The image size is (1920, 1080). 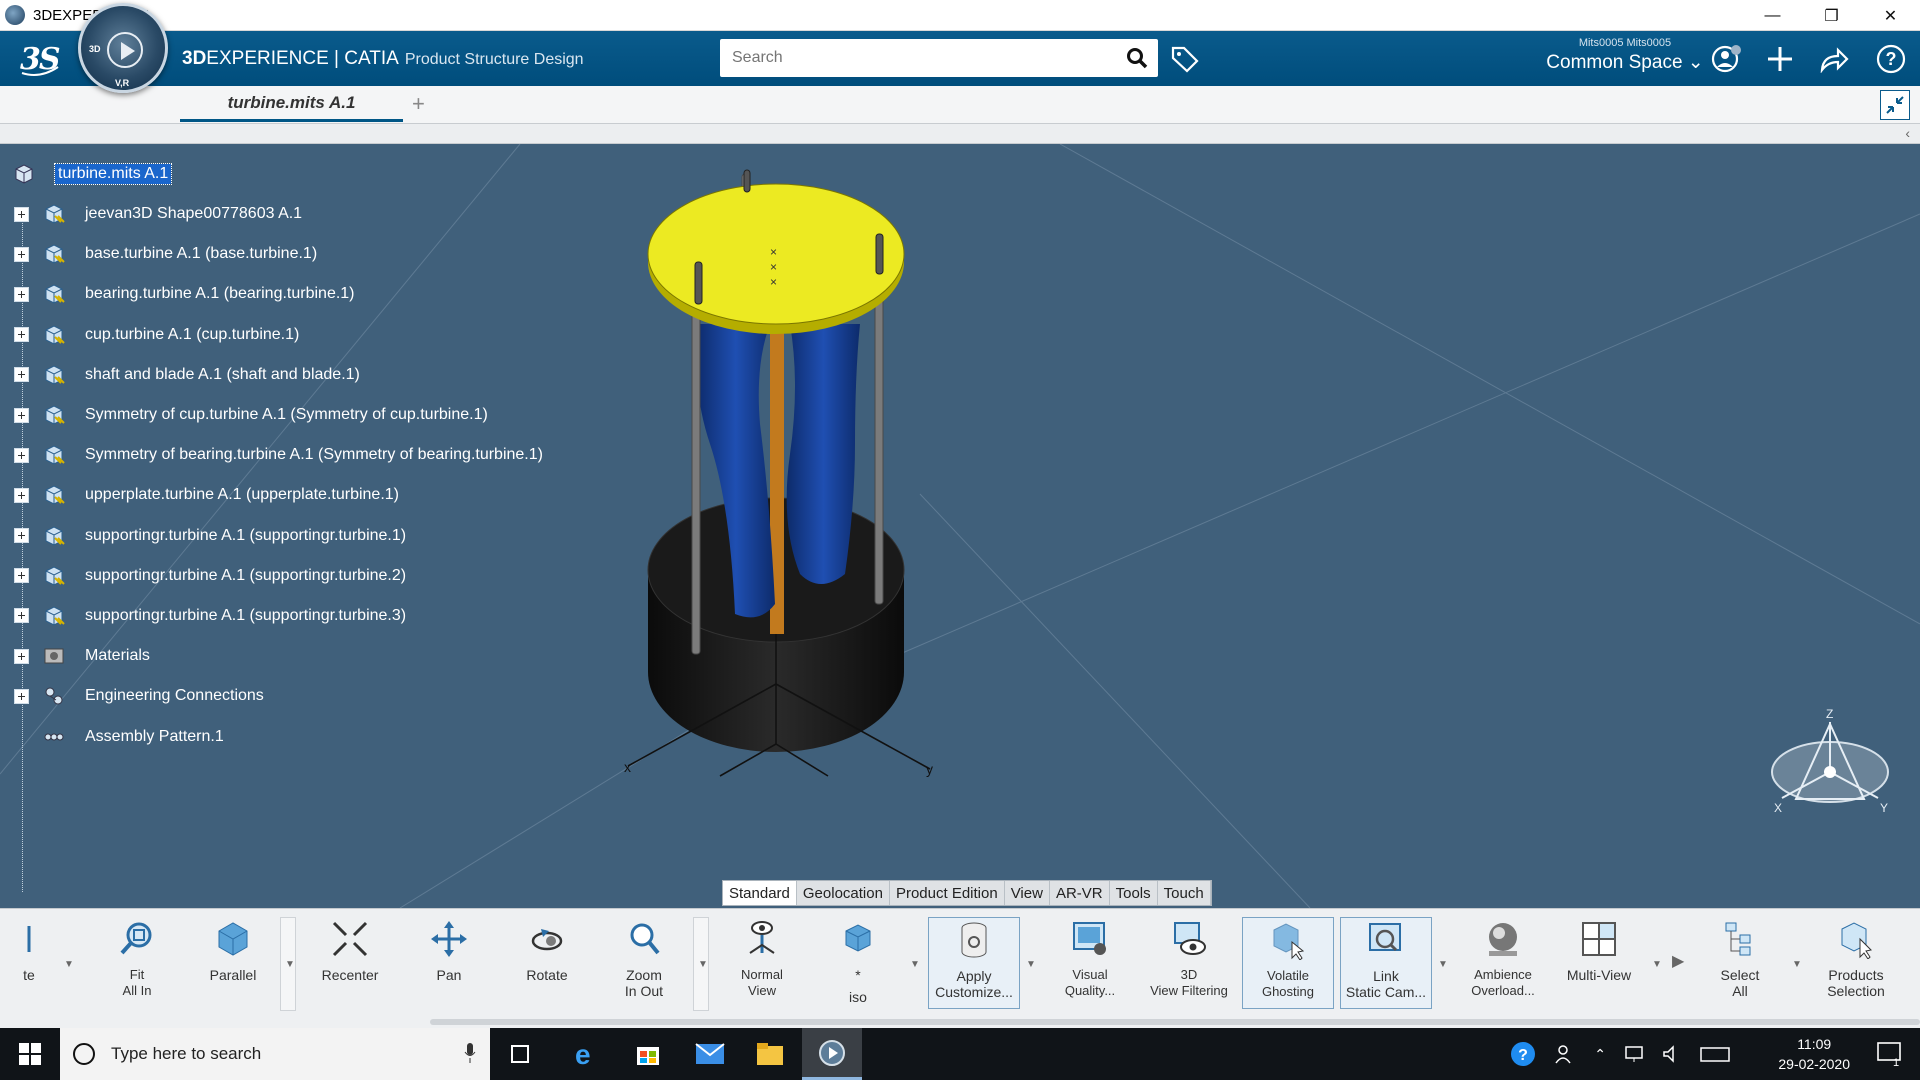 I want to click on minimize-button: —, so click(x=1772, y=15).